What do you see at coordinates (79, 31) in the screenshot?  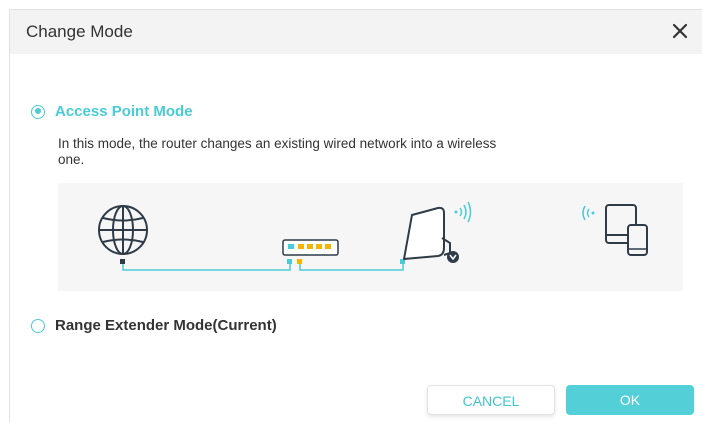 I see `dialog-title: Change Mode` at bounding box center [79, 31].